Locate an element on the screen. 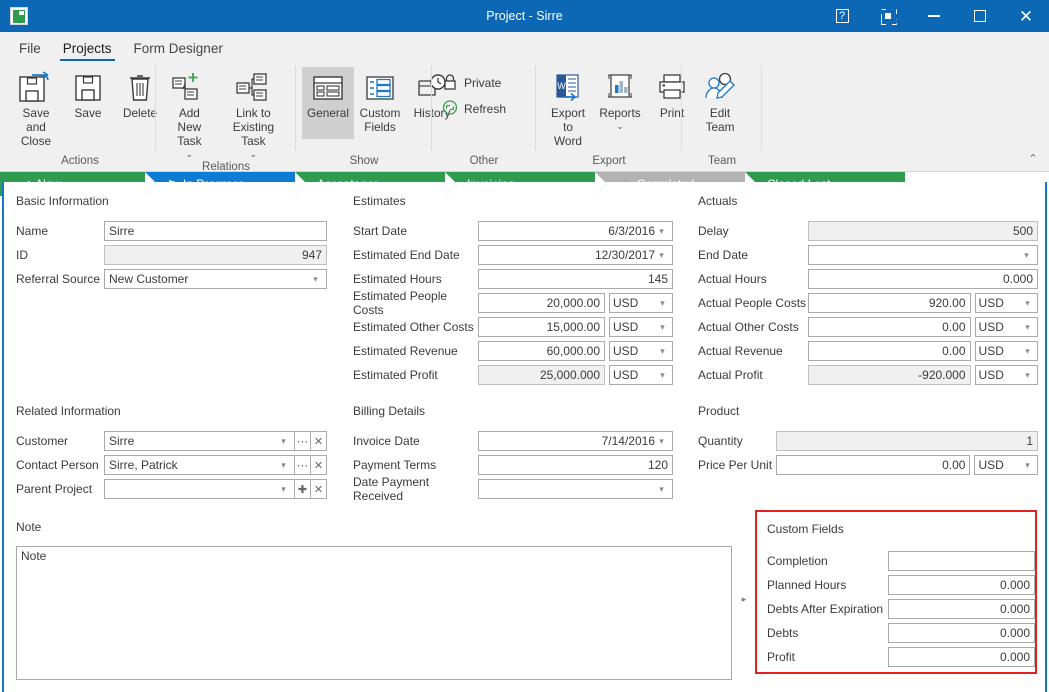 The height and width of the screenshot is (692, 1049). note-textarea is located at coordinates (374, 613).